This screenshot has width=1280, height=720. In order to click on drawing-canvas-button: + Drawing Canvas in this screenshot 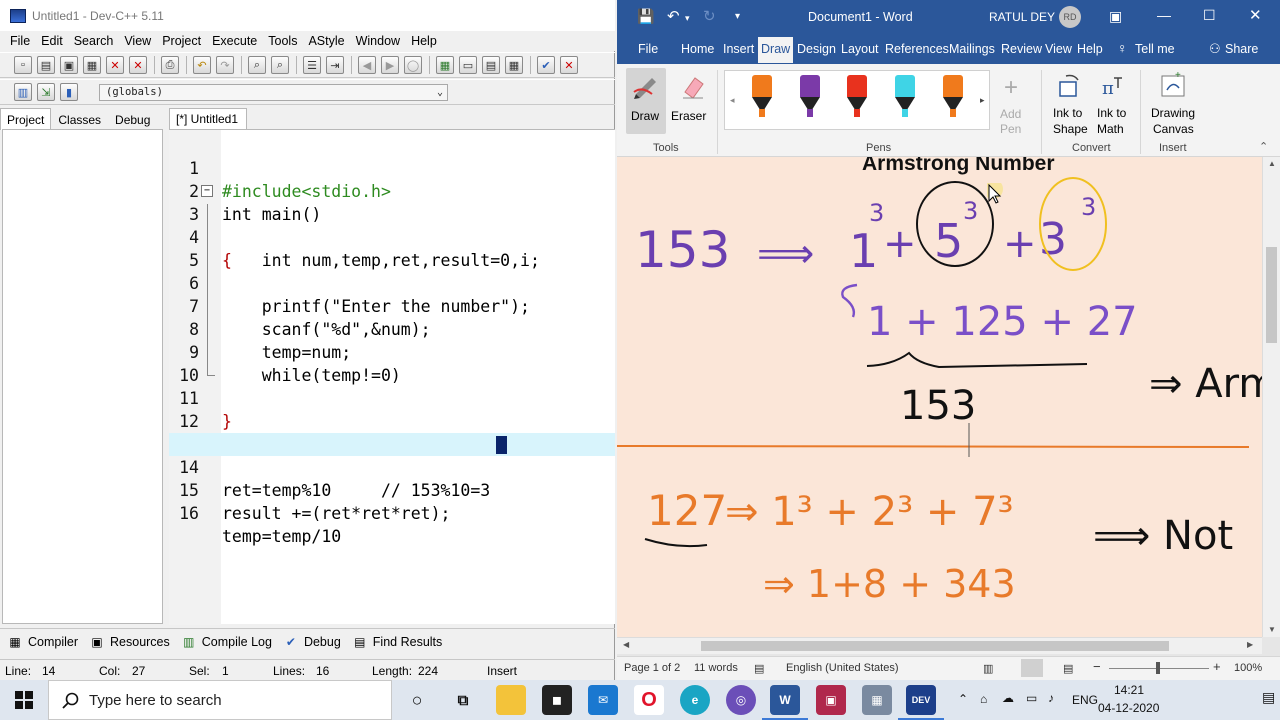, I will do `click(1173, 103)`.